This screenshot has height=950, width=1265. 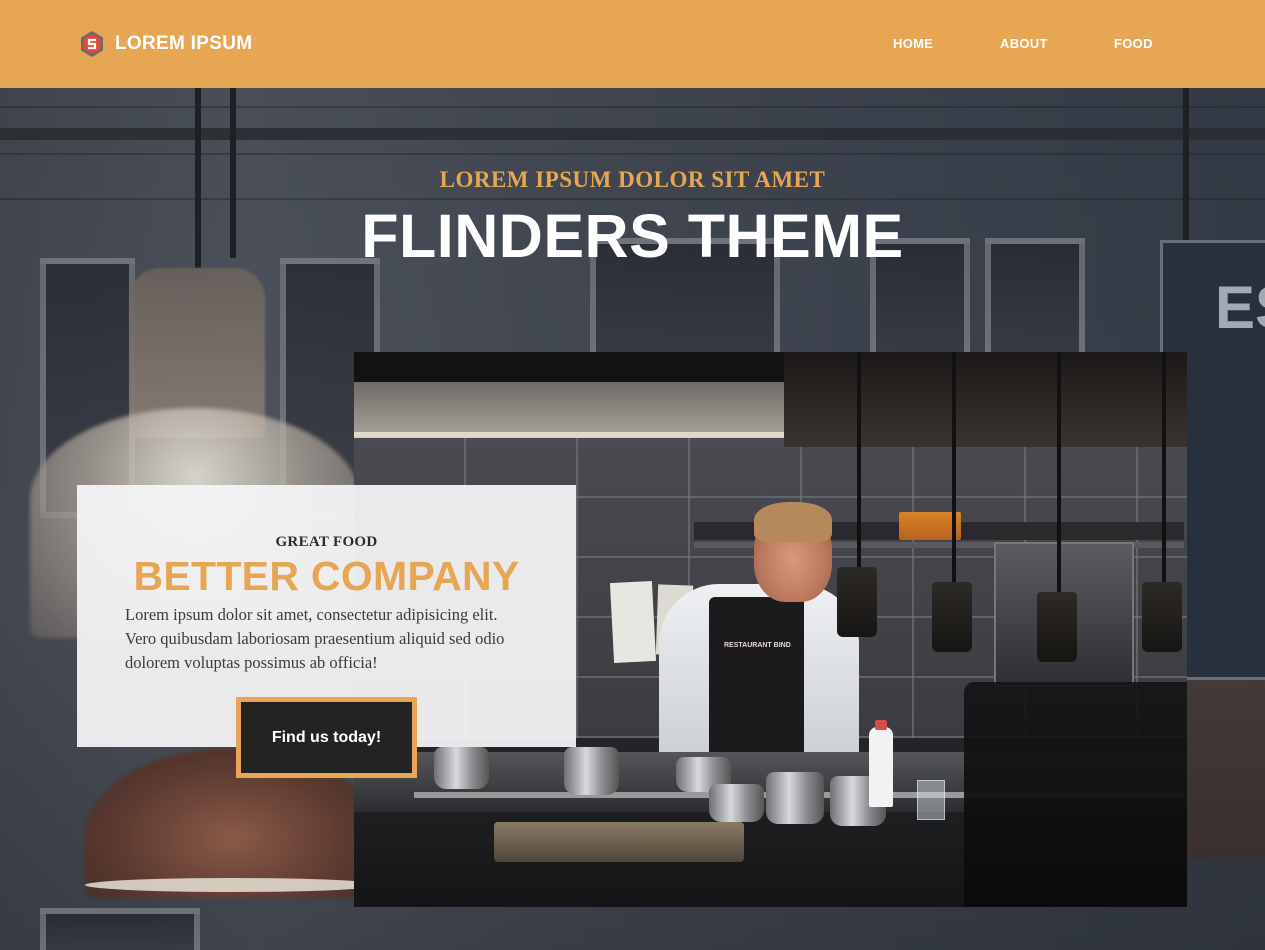 What do you see at coordinates (632, 236) in the screenshot?
I see `hero-title: FLINDERS THEME` at bounding box center [632, 236].